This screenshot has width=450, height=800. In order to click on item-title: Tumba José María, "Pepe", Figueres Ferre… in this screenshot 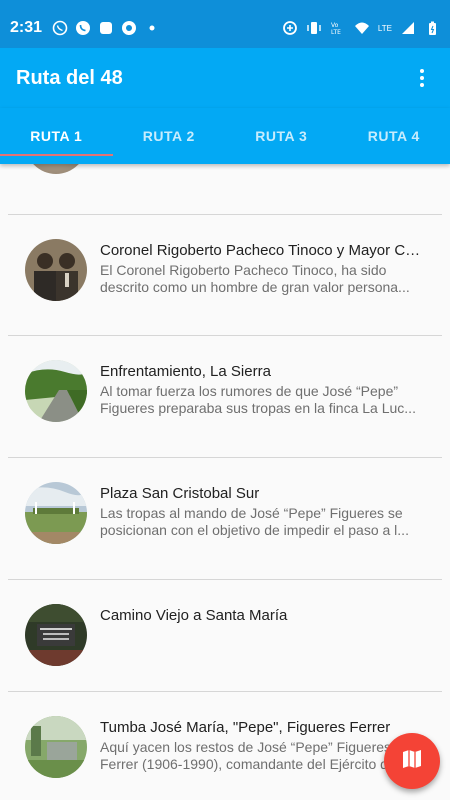, I will do `click(245, 727)`.